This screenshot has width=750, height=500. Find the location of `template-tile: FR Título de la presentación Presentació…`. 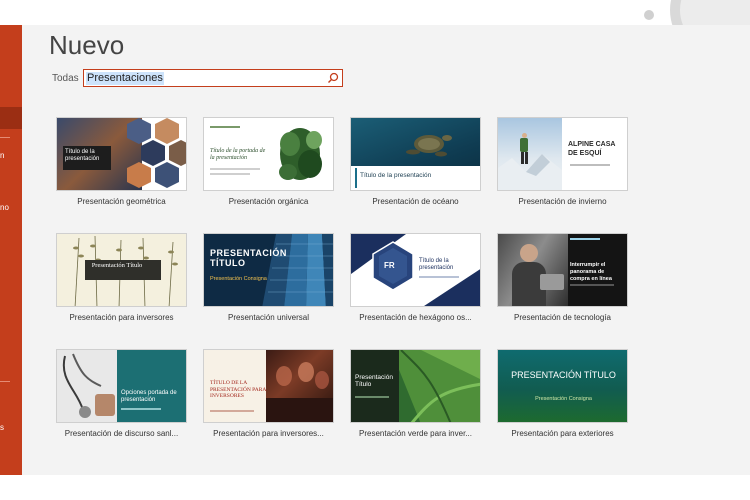

template-tile: FR Título de la presentación Presentació… is located at coordinates (415, 277).